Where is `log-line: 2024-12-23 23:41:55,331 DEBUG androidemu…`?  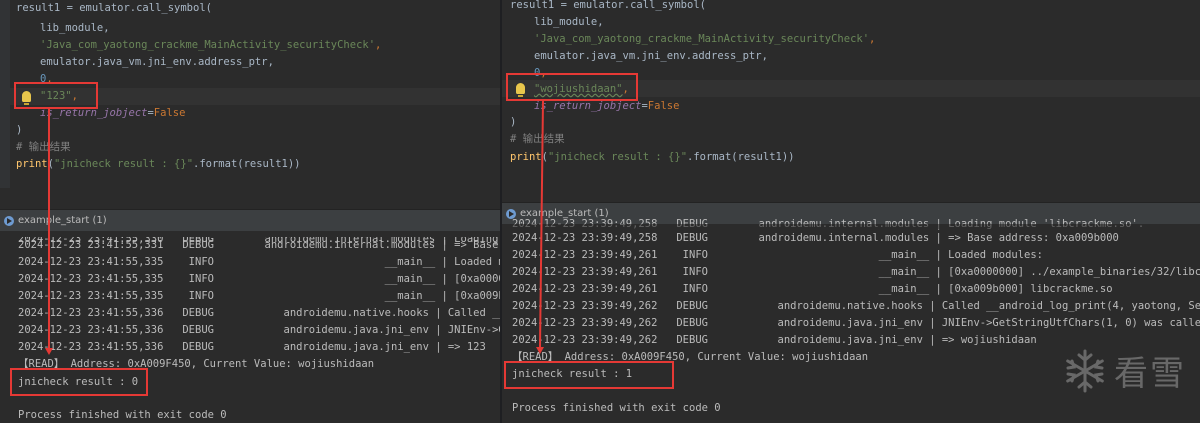 log-line: 2024-12-23 23:41:55,331 DEBUG androidemu… is located at coordinates (259, 245).